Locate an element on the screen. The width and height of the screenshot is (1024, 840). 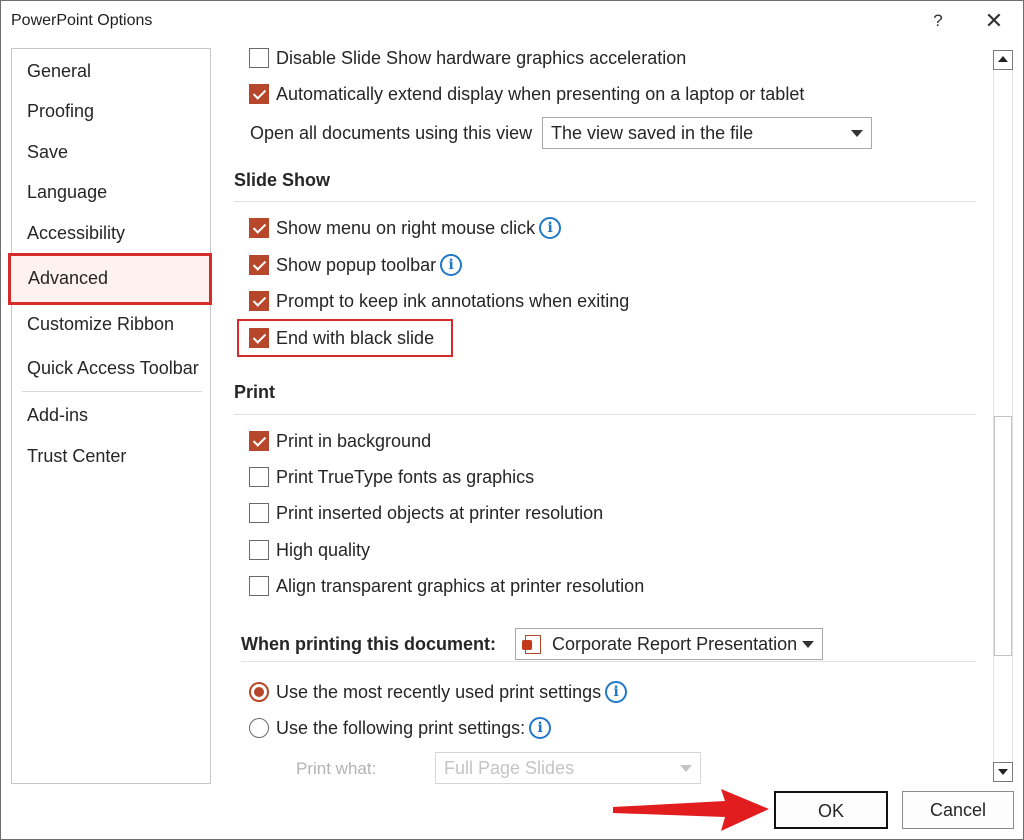
open-view-label: Open all documents using this view is located at coordinates (391, 132).